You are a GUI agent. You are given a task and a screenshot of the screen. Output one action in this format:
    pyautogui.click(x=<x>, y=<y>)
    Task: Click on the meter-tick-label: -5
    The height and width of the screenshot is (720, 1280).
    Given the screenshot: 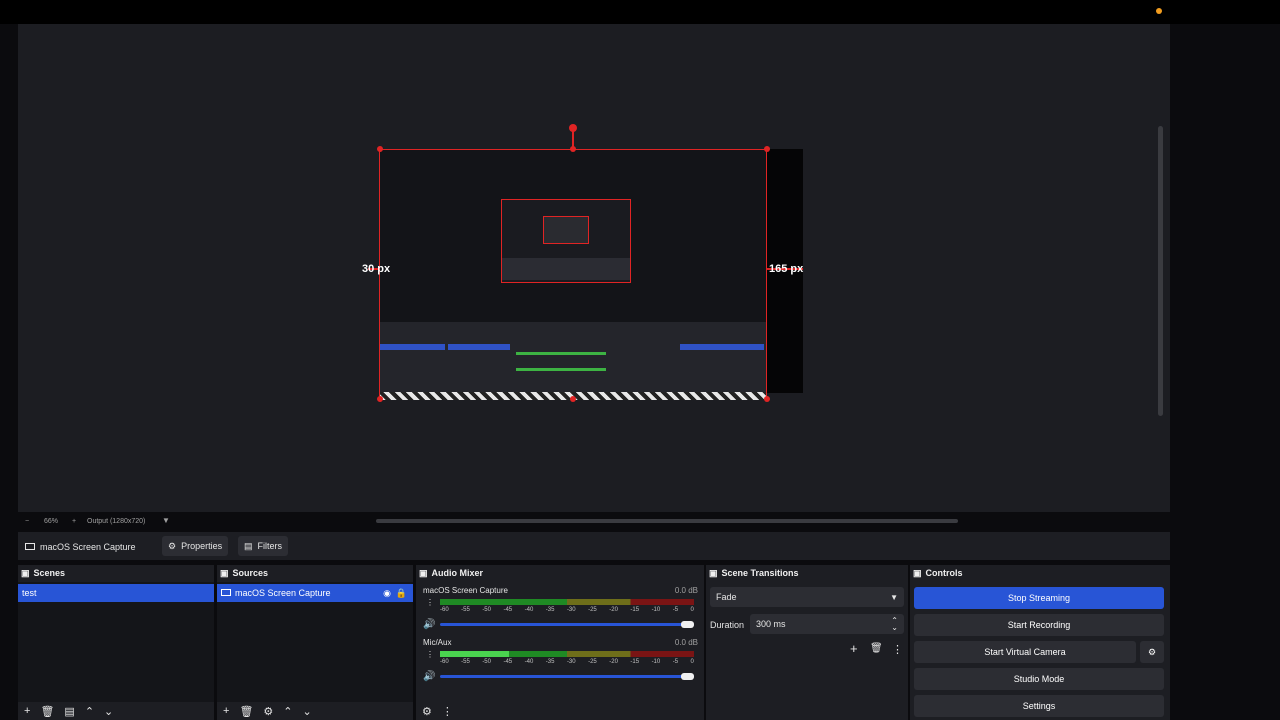 What is the action you would take?
    pyautogui.click(x=675, y=662)
    